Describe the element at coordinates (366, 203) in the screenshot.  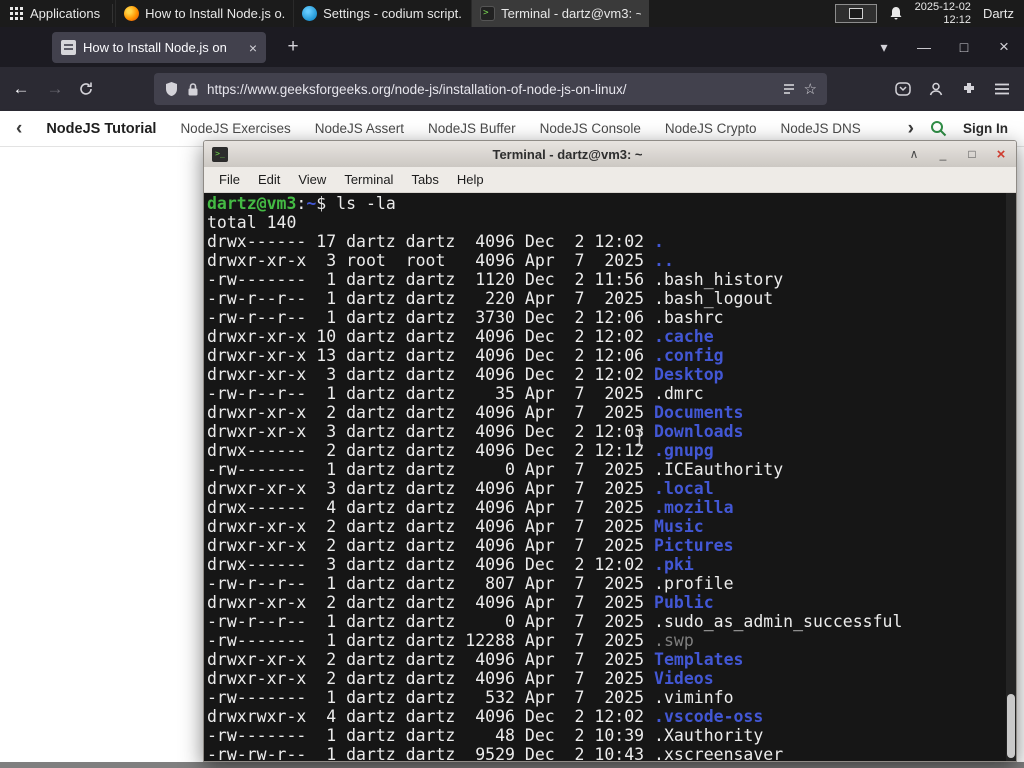
I see `command-text: ls -la` at that location.